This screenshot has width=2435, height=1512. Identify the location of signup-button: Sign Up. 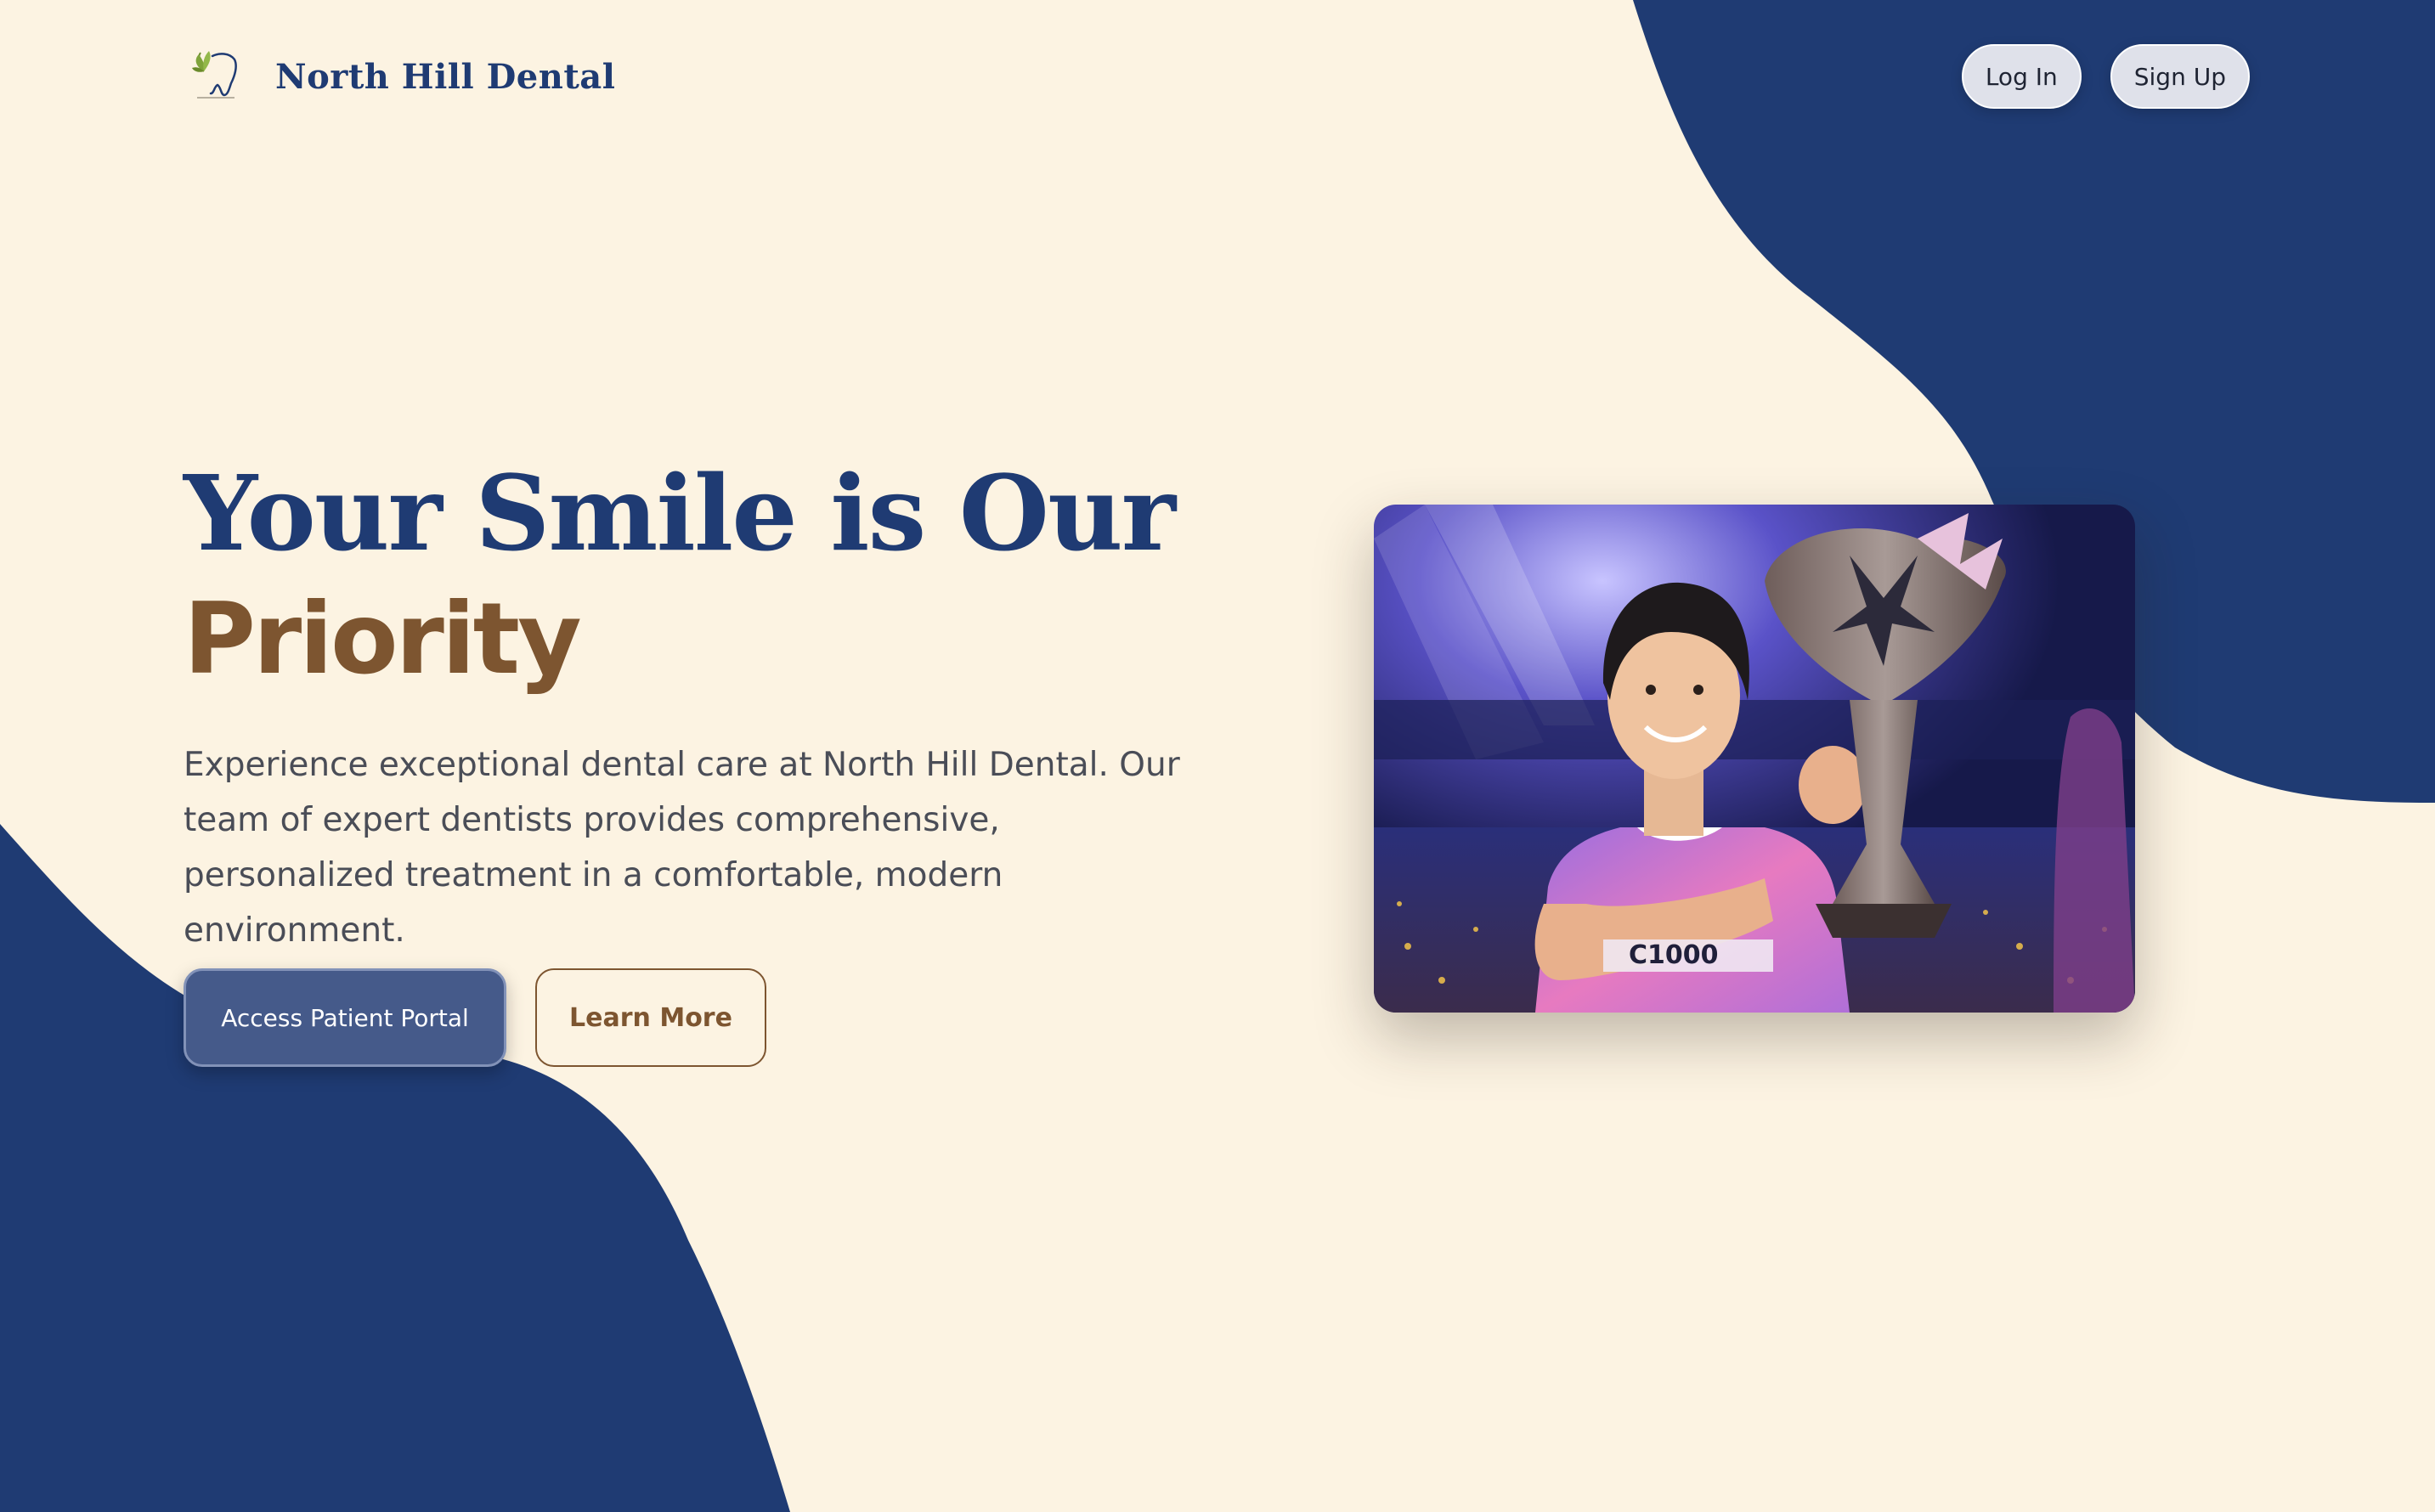
(2180, 76).